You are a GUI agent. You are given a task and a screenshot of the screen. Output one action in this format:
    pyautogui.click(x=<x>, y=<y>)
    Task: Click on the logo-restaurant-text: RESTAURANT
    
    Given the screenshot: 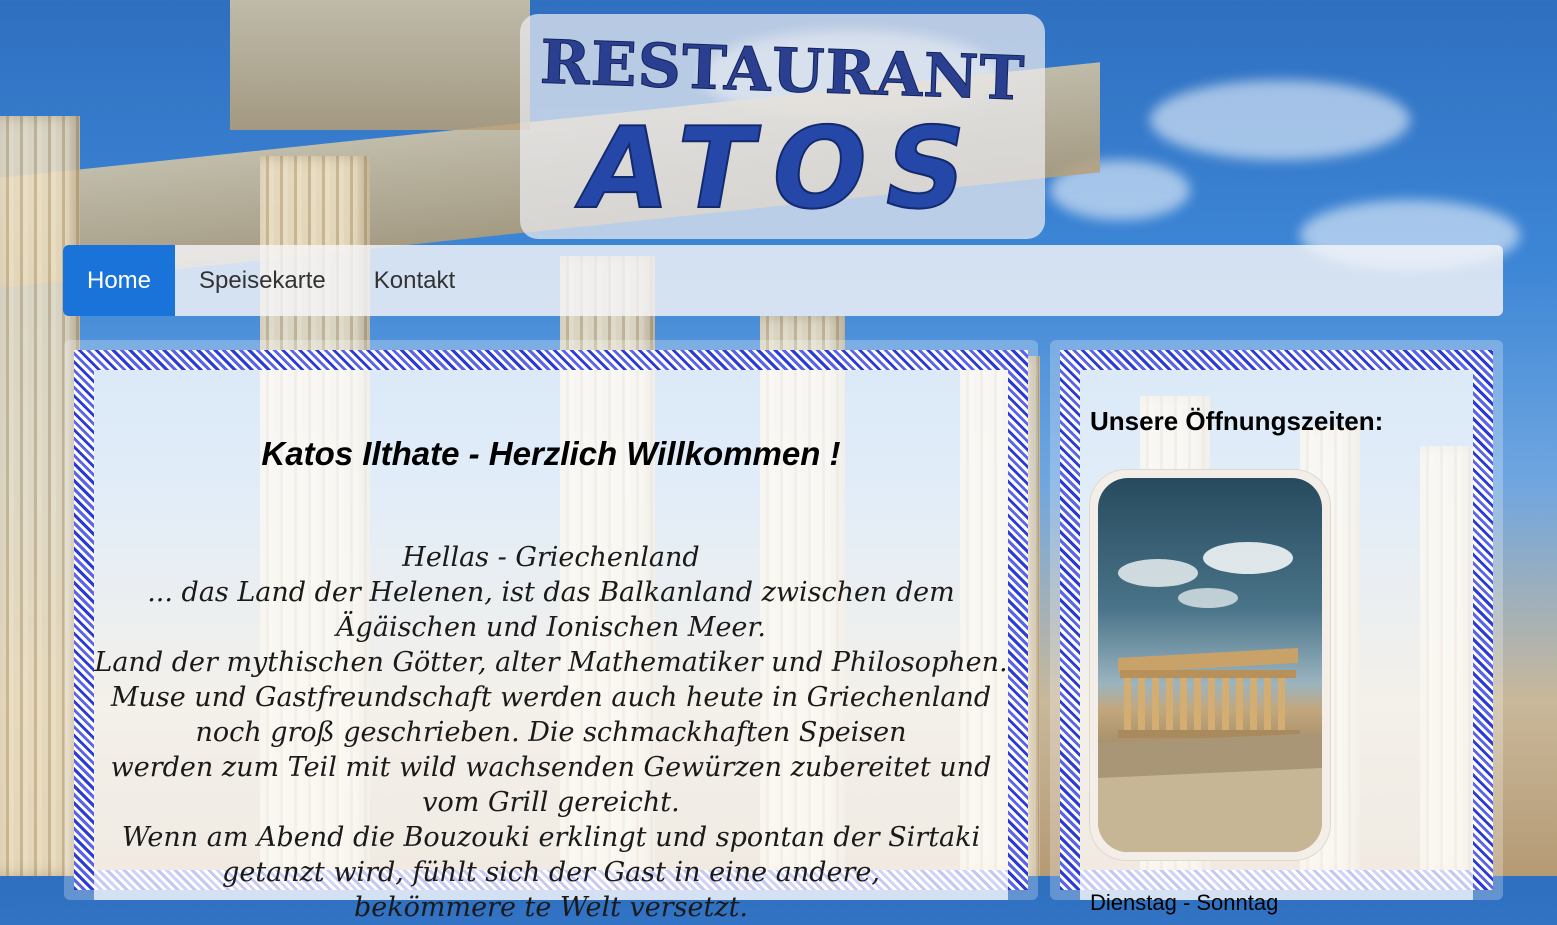 What is the action you would take?
    pyautogui.click(x=782, y=71)
    